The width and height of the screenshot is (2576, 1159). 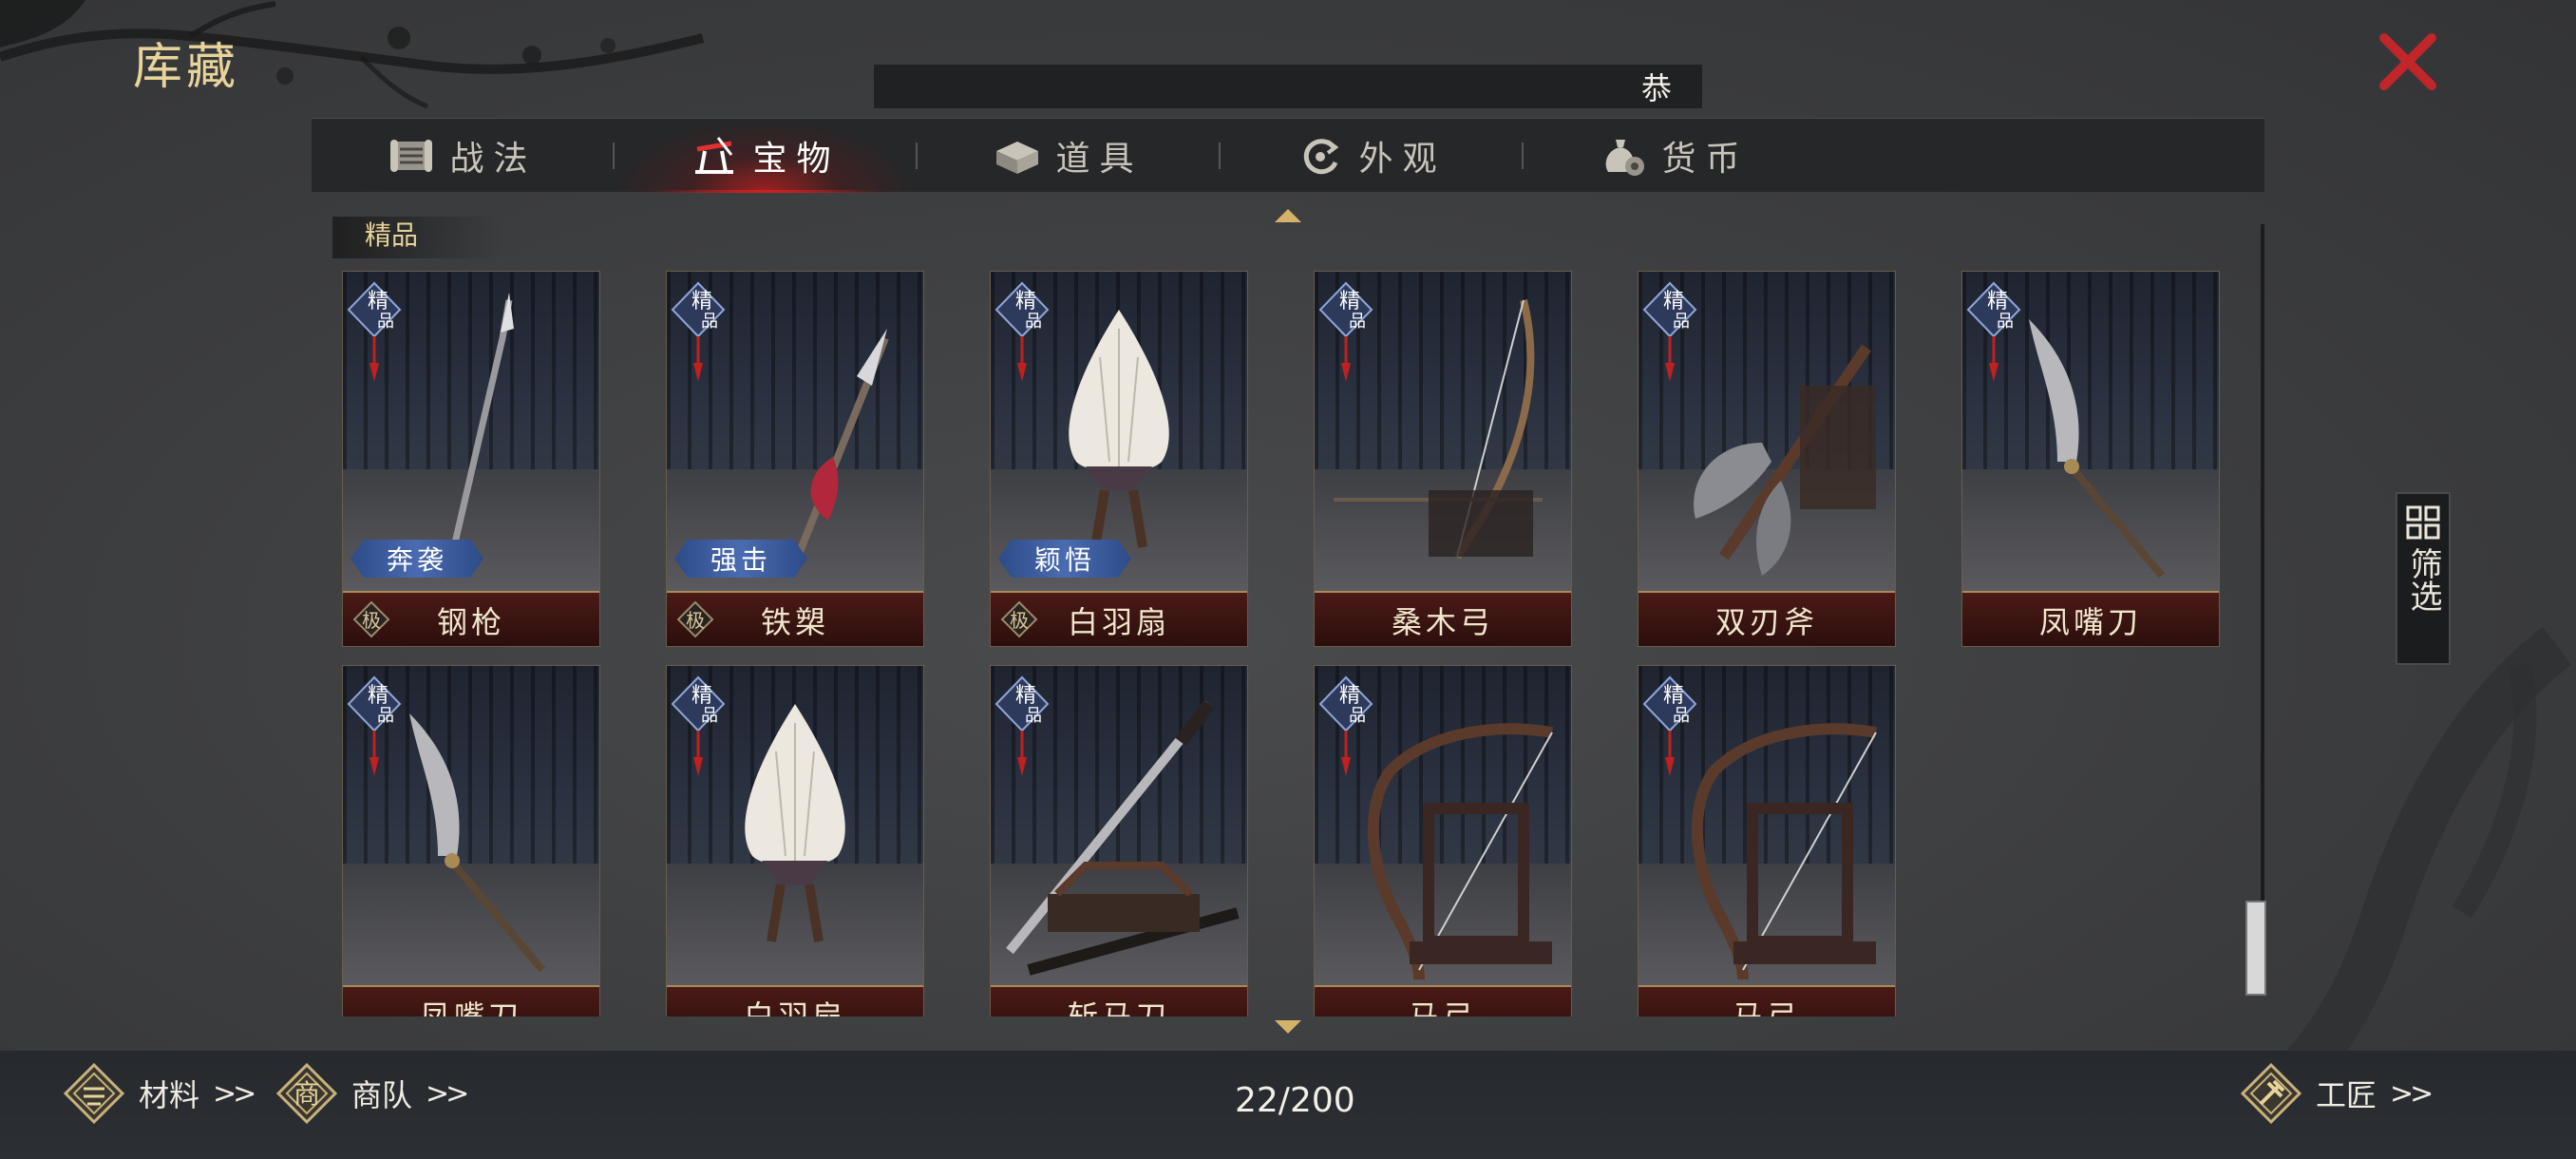 What do you see at coordinates (1119, 840) in the screenshot?
I see `treasure-card: 精品斩马刀` at bounding box center [1119, 840].